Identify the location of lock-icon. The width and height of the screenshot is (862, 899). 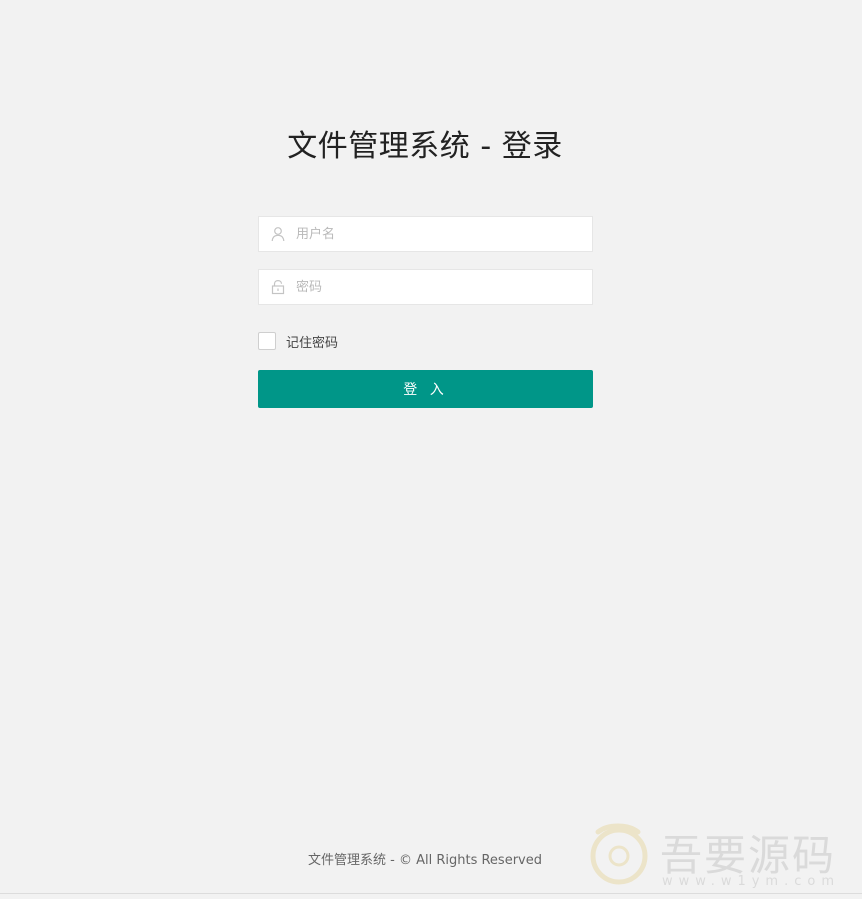
(278, 287).